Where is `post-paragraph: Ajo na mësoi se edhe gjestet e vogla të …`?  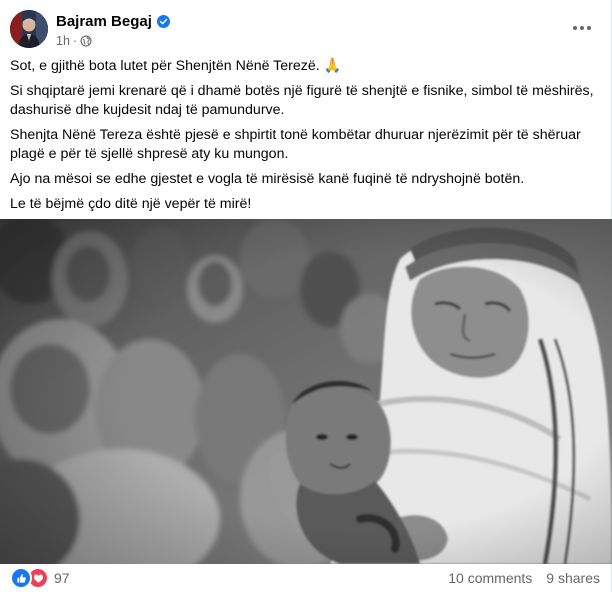
post-paragraph: Ajo na mësoi se edhe gjestet e vogla të … is located at coordinates (267, 179).